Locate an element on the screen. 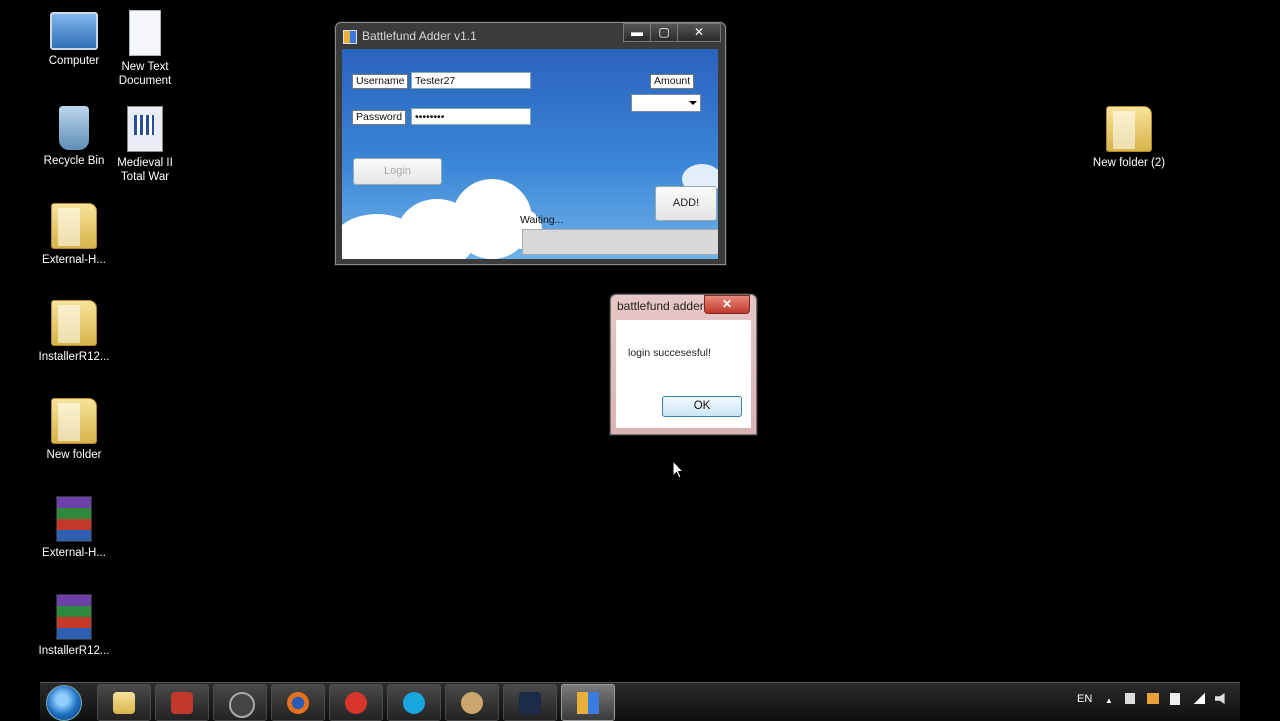 The width and height of the screenshot is (1280, 721). add-button: ADD! is located at coordinates (686, 203).